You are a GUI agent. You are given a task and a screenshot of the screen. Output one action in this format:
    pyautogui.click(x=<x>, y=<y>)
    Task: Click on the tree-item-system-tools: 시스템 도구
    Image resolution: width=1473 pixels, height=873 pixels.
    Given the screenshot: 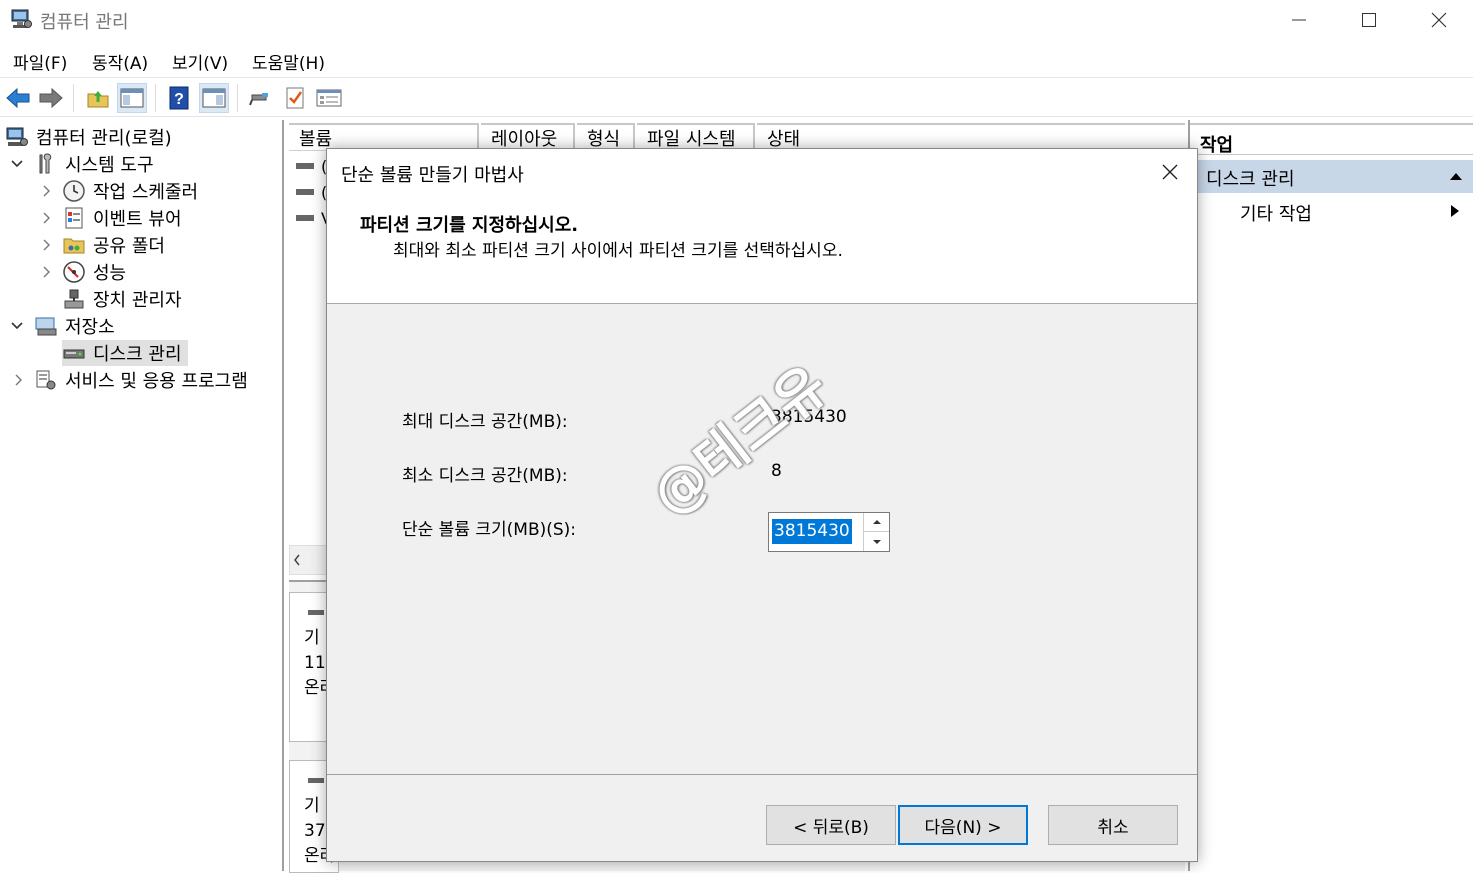 What is the action you would take?
    pyautogui.click(x=82, y=164)
    